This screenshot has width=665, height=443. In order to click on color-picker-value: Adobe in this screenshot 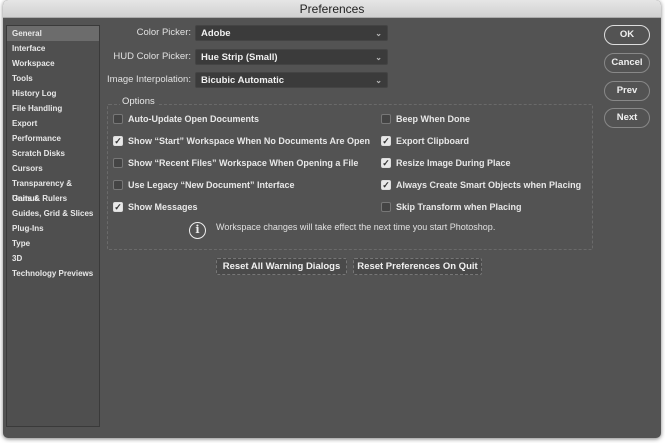, I will do `click(216, 33)`.